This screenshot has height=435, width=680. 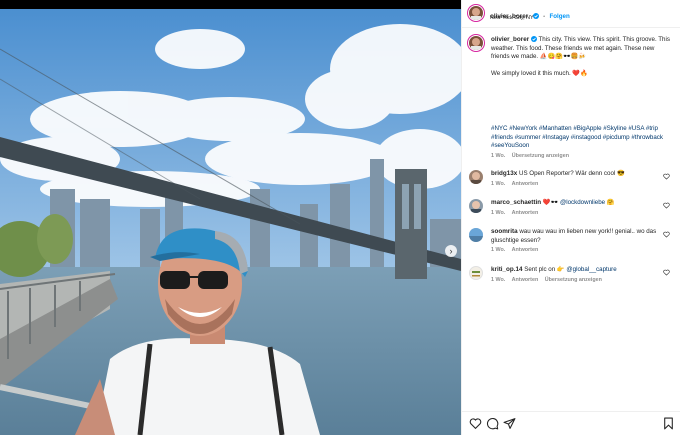 What do you see at coordinates (550, 202) in the screenshot?
I see `comment-text: ❤️🕶️` at bounding box center [550, 202].